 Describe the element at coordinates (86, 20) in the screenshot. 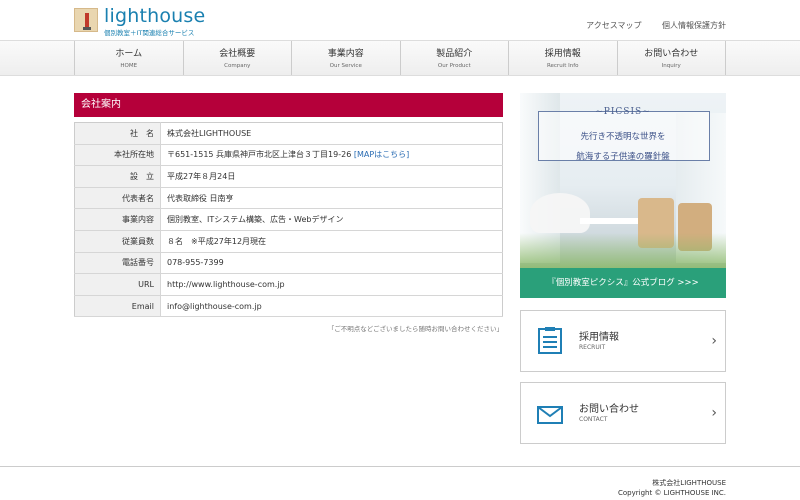

I see `lighthouse-logo-icon` at that location.